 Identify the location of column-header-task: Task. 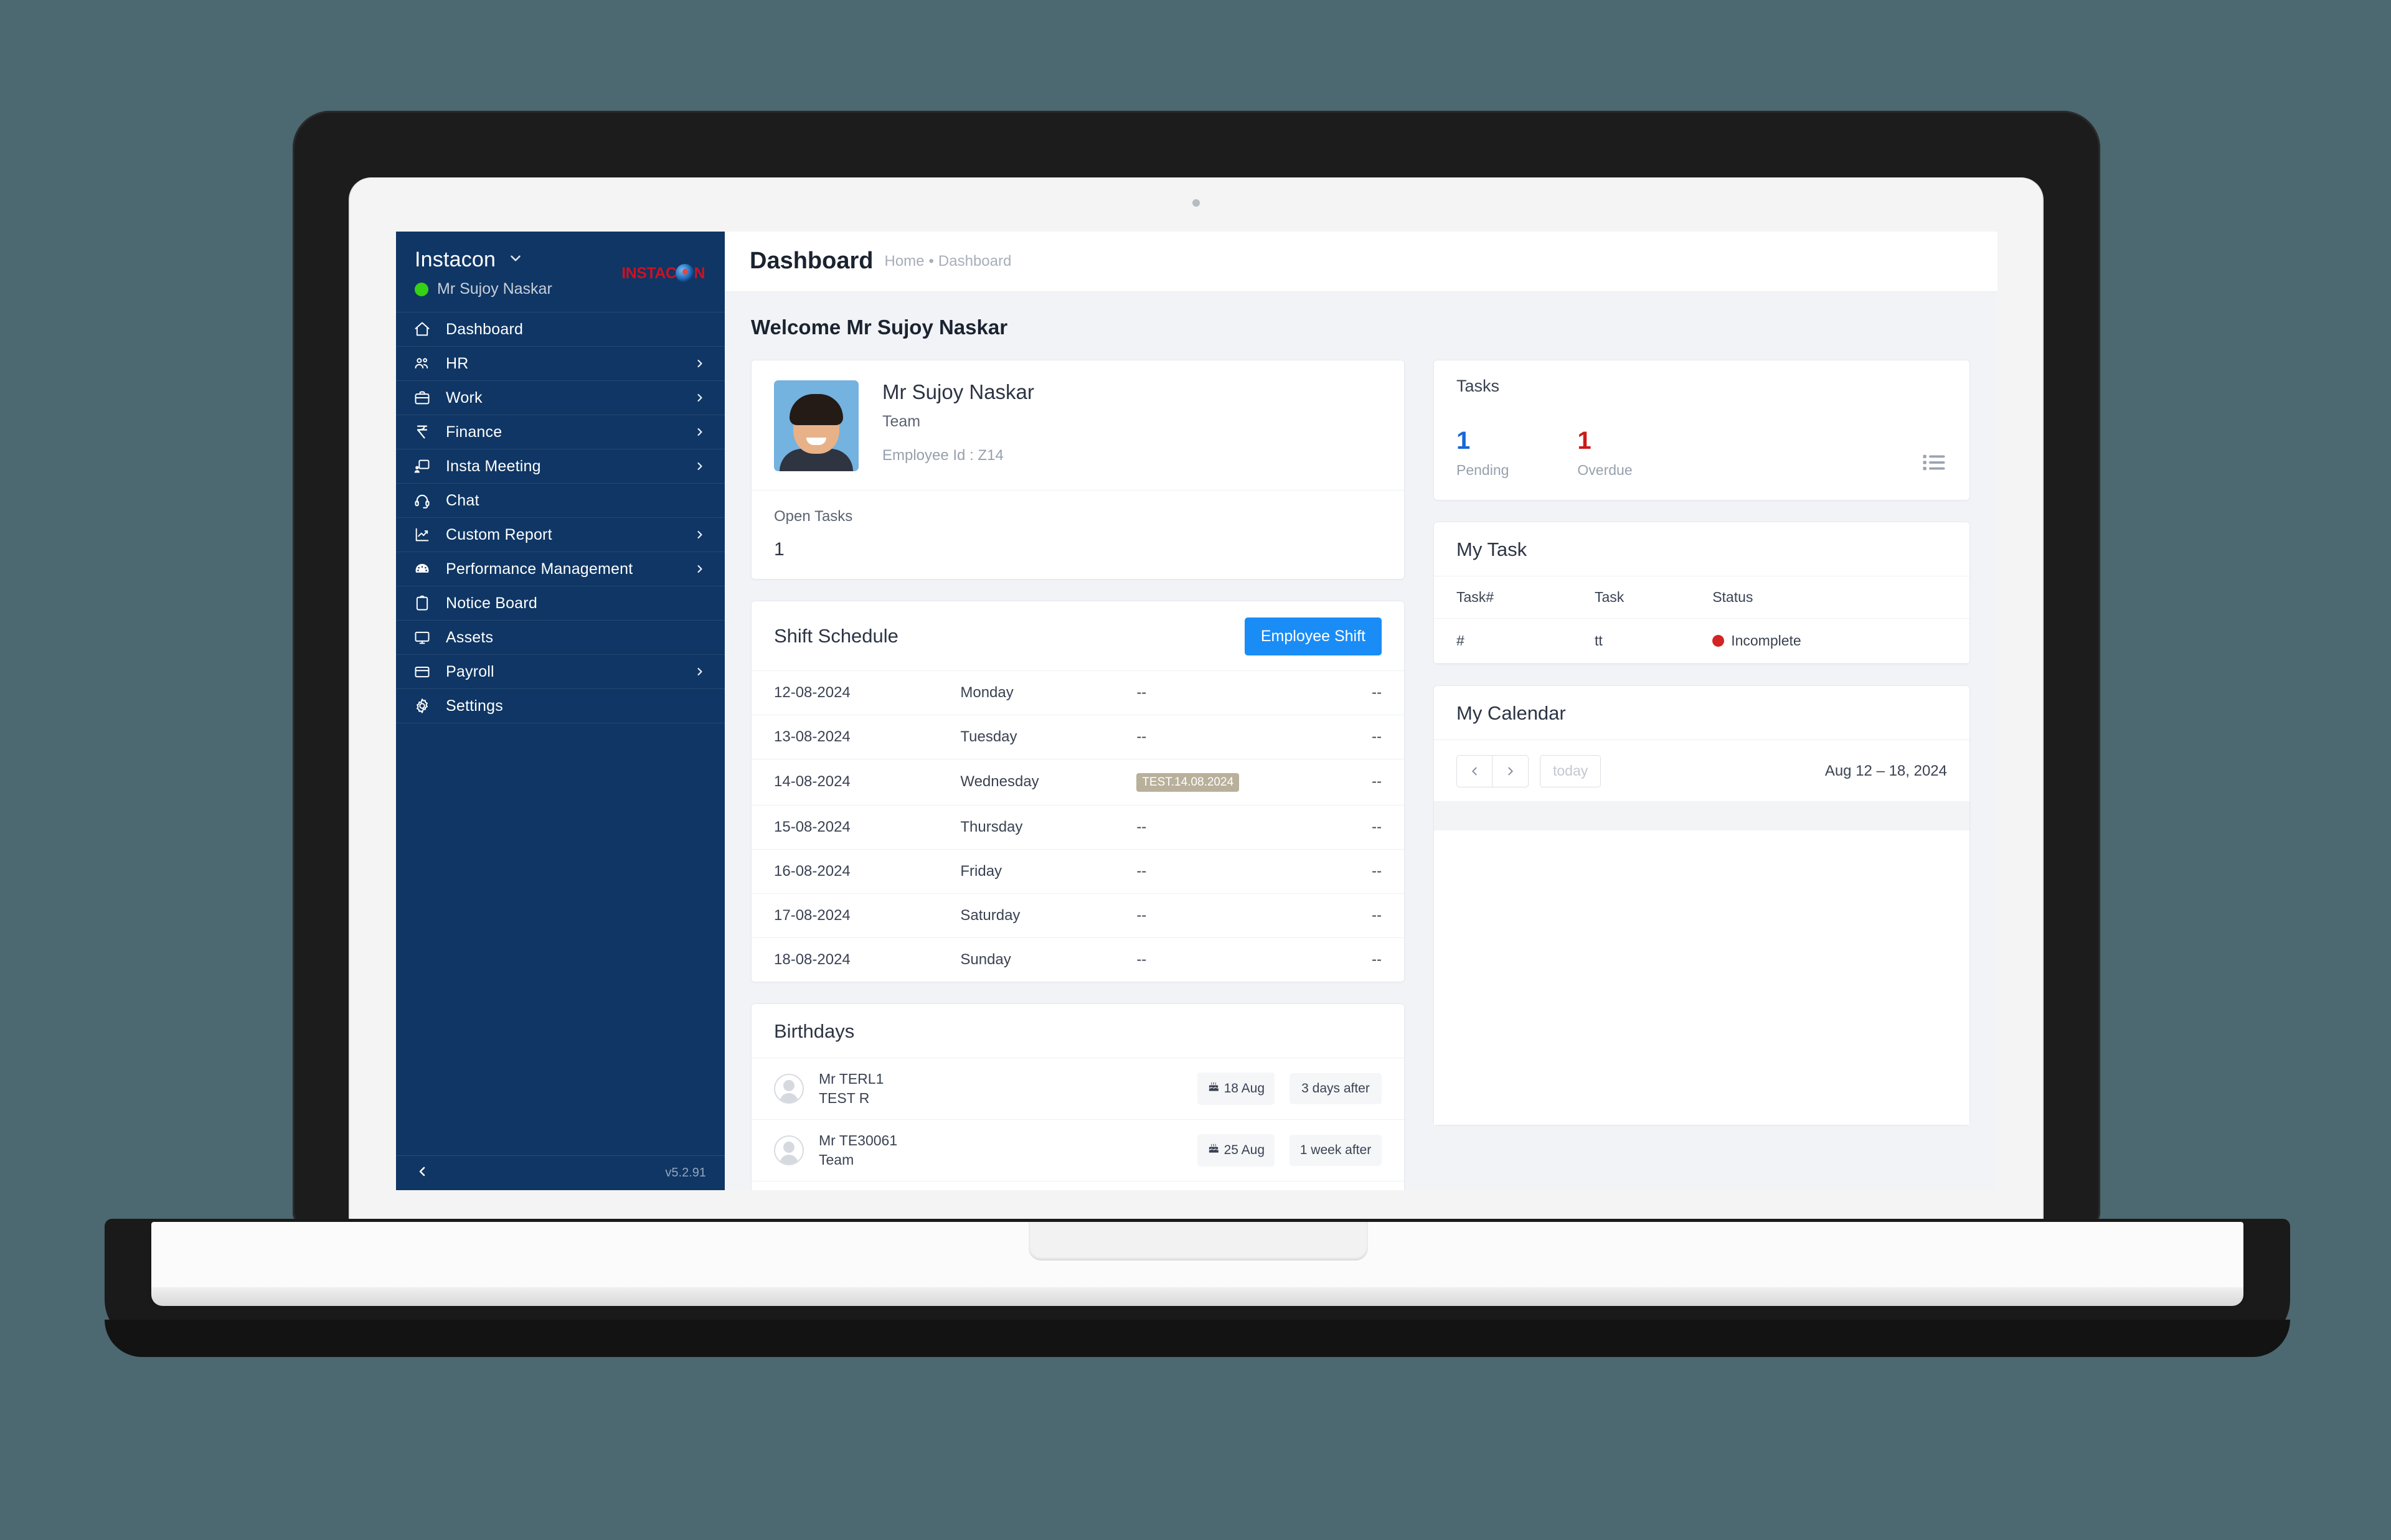
(1654, 597).